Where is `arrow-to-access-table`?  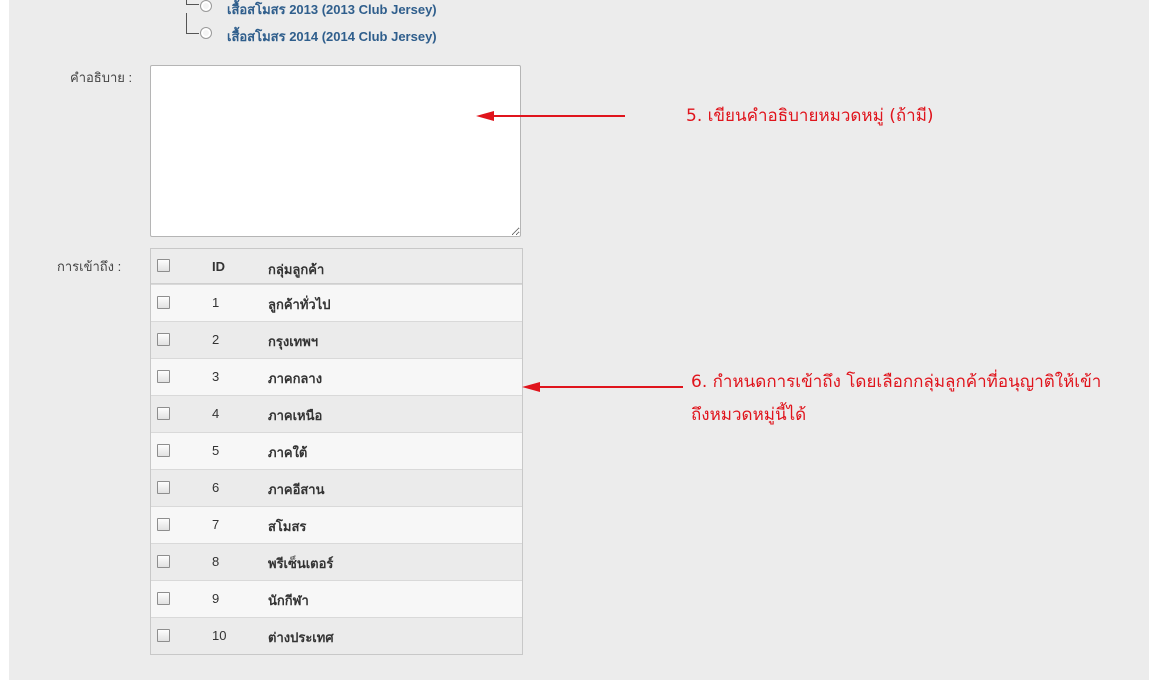
arrow-to-access-table is located at coordinates (602, 387).